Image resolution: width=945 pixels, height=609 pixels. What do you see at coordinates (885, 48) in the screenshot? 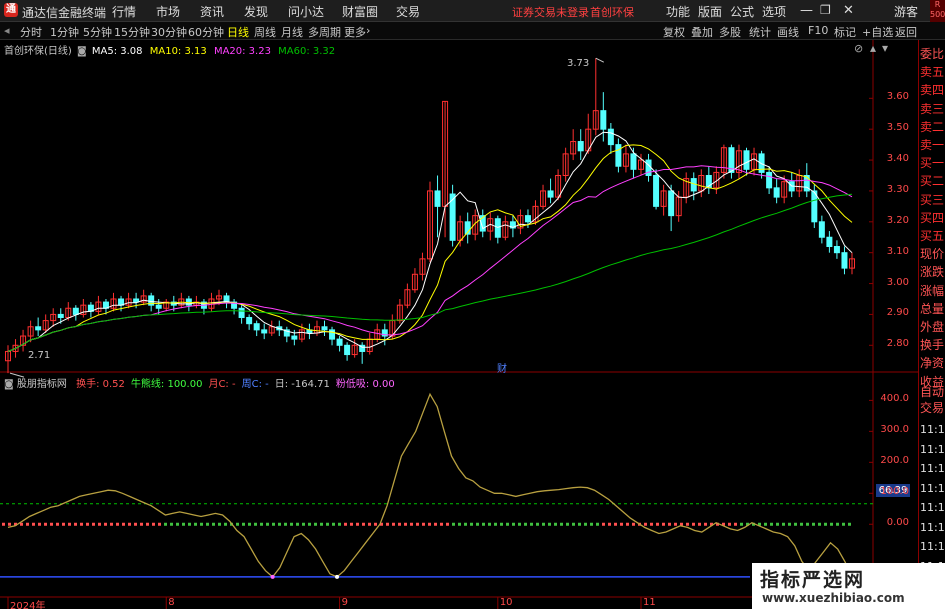
I see `chevron-down-icon: ▾` at bounding box center [885, 48].